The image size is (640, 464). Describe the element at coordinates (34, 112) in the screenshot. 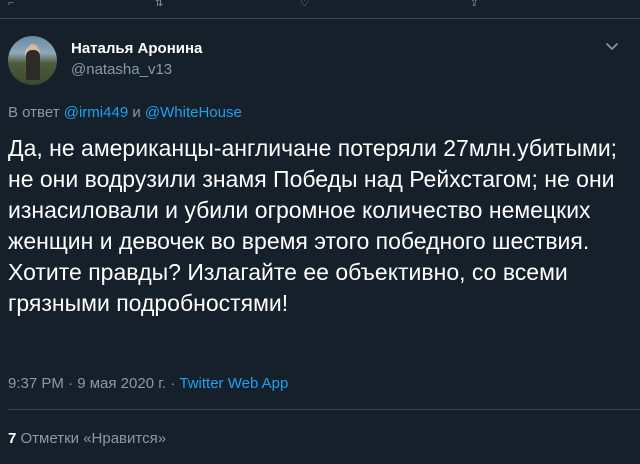

I see `reply-prefix: В ответ` at that location.